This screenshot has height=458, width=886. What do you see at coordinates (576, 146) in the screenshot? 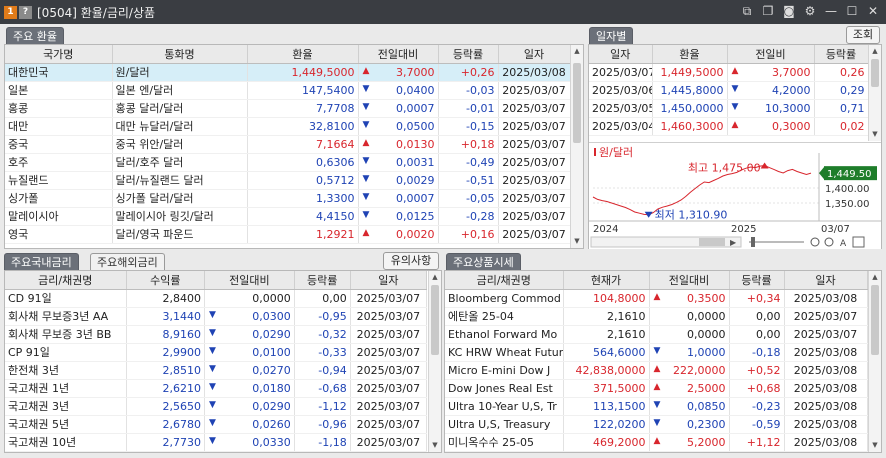
I see `fx-scrollbar: ▲ ▼` at bounding box center [576, 146].